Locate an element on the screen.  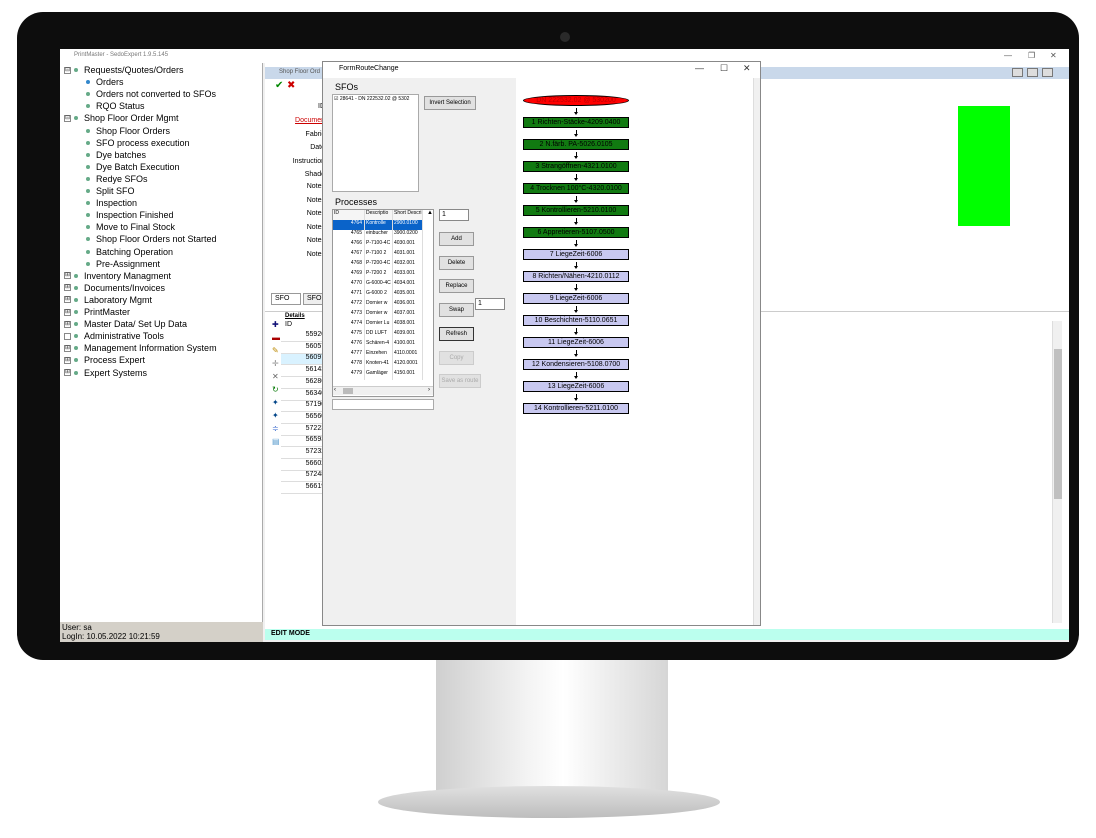
vertical-scrollbar is located at coordinates (1057, 472).